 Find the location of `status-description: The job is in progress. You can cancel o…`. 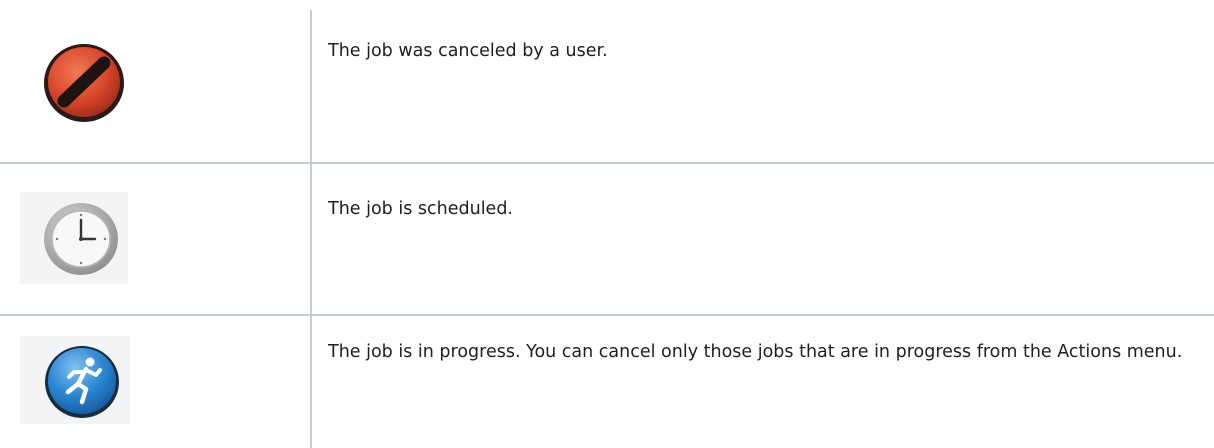

status-description: The job is in progress. You can cancel o… is located at coordinates (755, 352).